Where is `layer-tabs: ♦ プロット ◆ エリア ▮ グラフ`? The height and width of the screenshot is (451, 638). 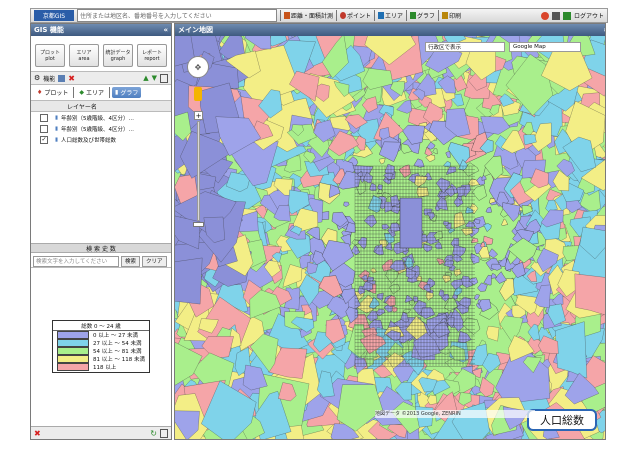 layer-tabs: ♦ プロット ◆ エリア ▮ グラフ is located at coordinates (101, 92).